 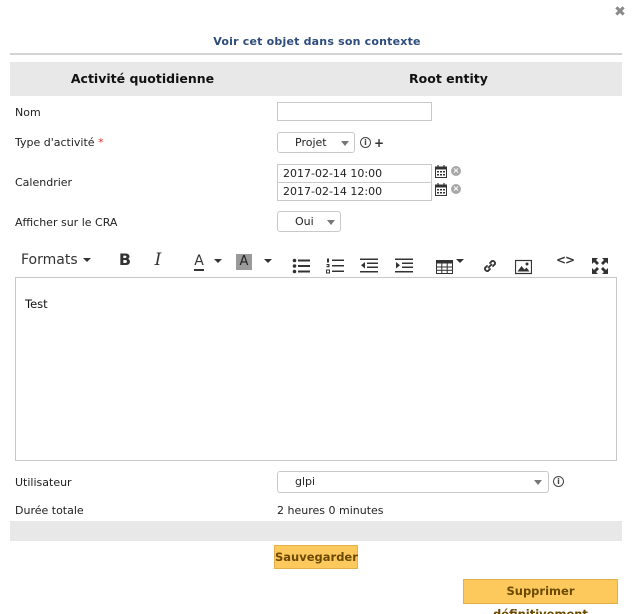 I want to click on utilisateur-label: Utilisateur, so click(x=43, y=482).